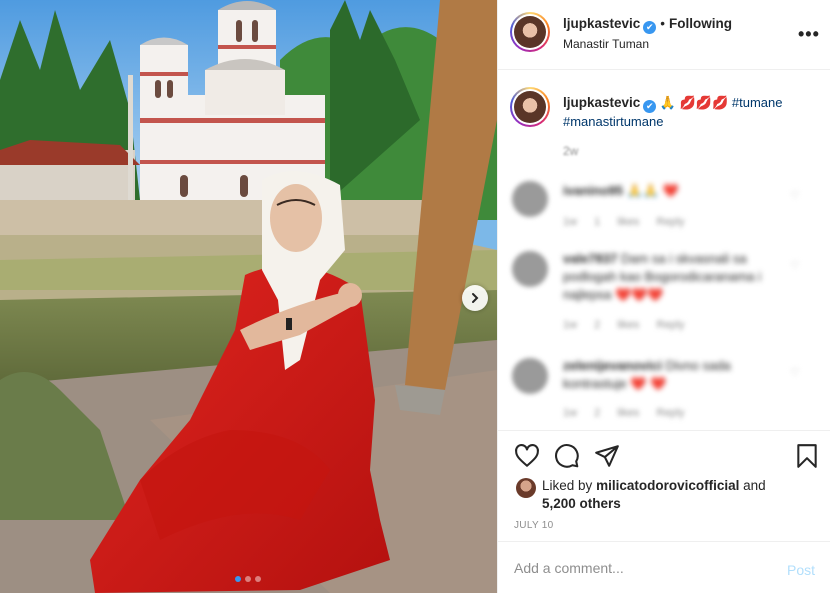  Describe the element at coordinates (601, 102) in the screenshot. I see `caption-username: ljupkastevic` at that location.